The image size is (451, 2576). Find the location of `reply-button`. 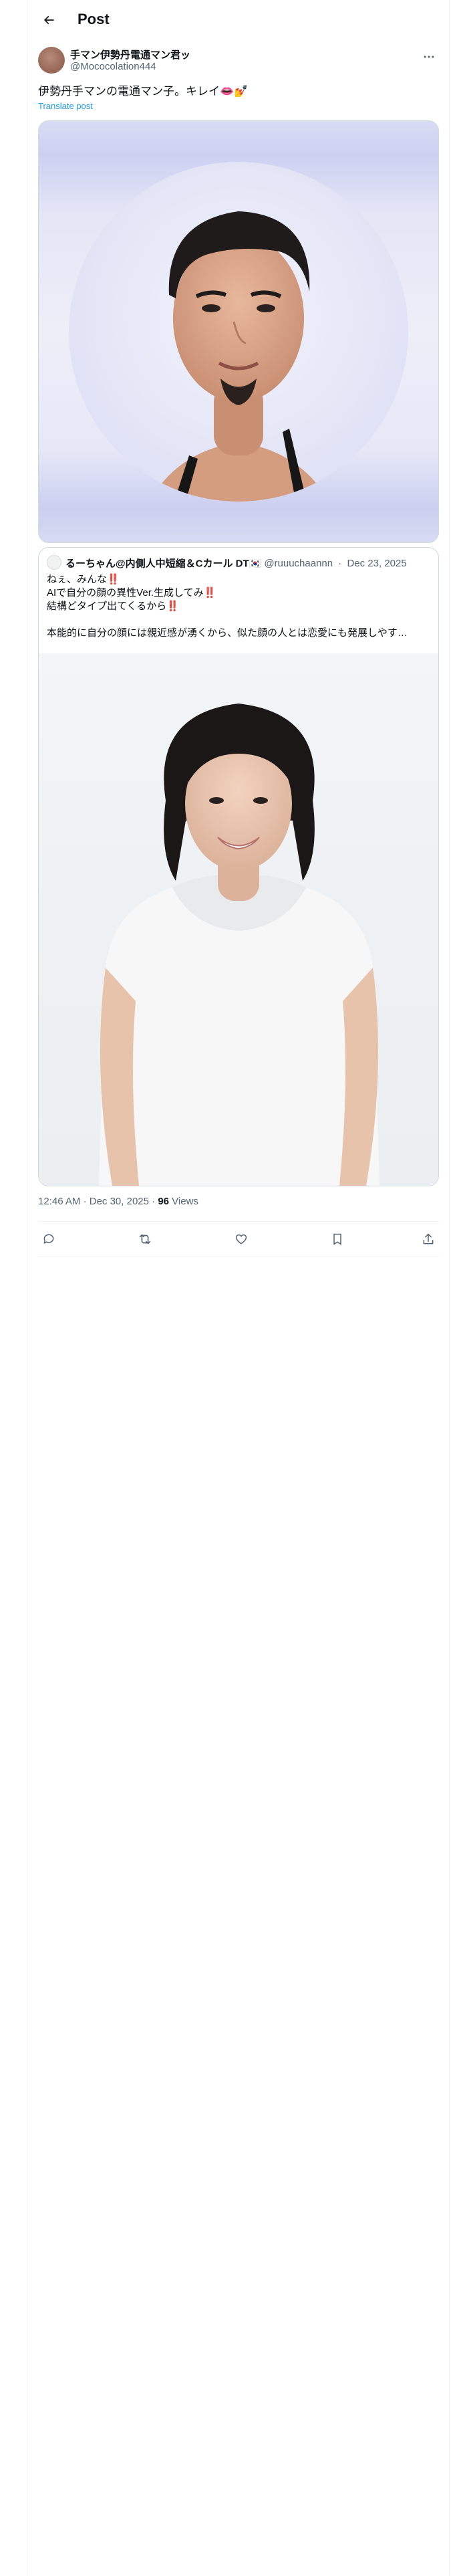

reply-button is located at coordinates (49, 1239).